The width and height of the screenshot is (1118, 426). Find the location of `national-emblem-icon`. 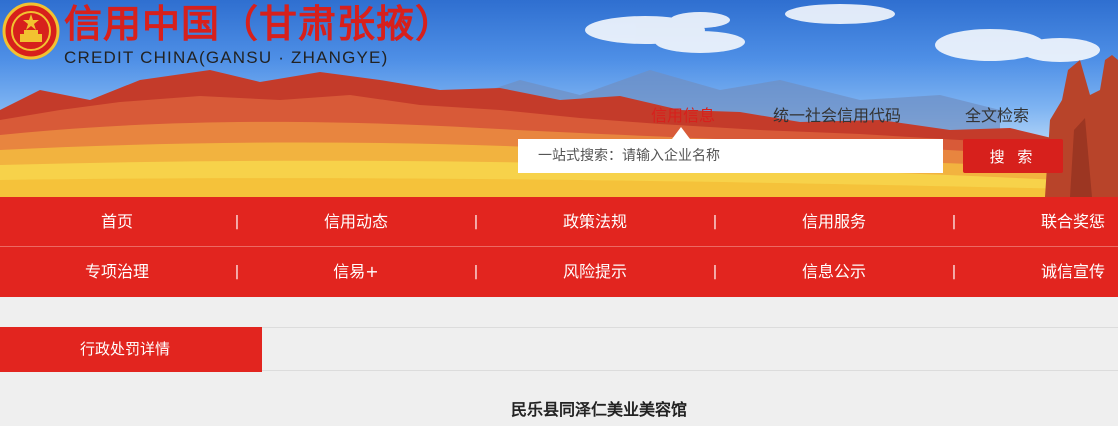

national-emblem-icon is located at coordinates (31, 31).